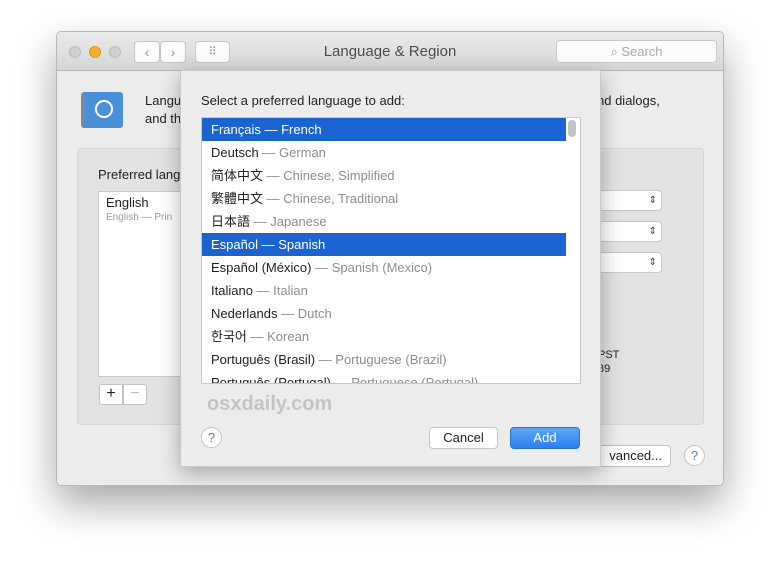  Describe the element at coordinates (263, 359) in the screenshot. I see `native-name: Português (Brasil)` at that location.